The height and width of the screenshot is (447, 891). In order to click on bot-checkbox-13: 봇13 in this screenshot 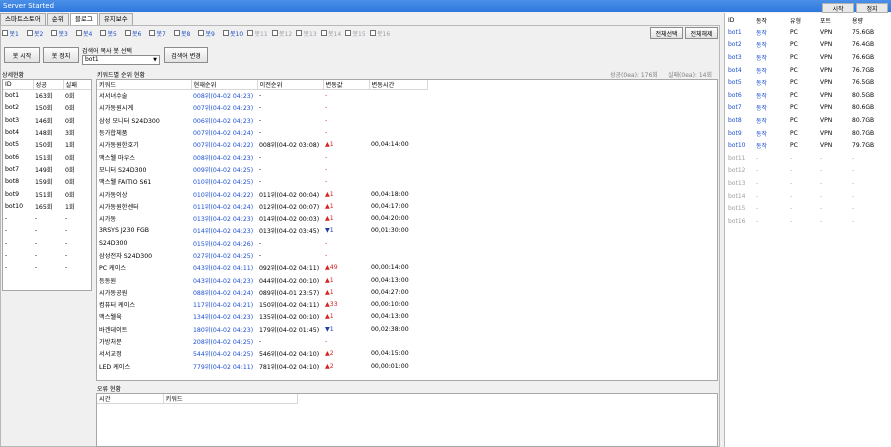, I will do `click(308, 33)`.